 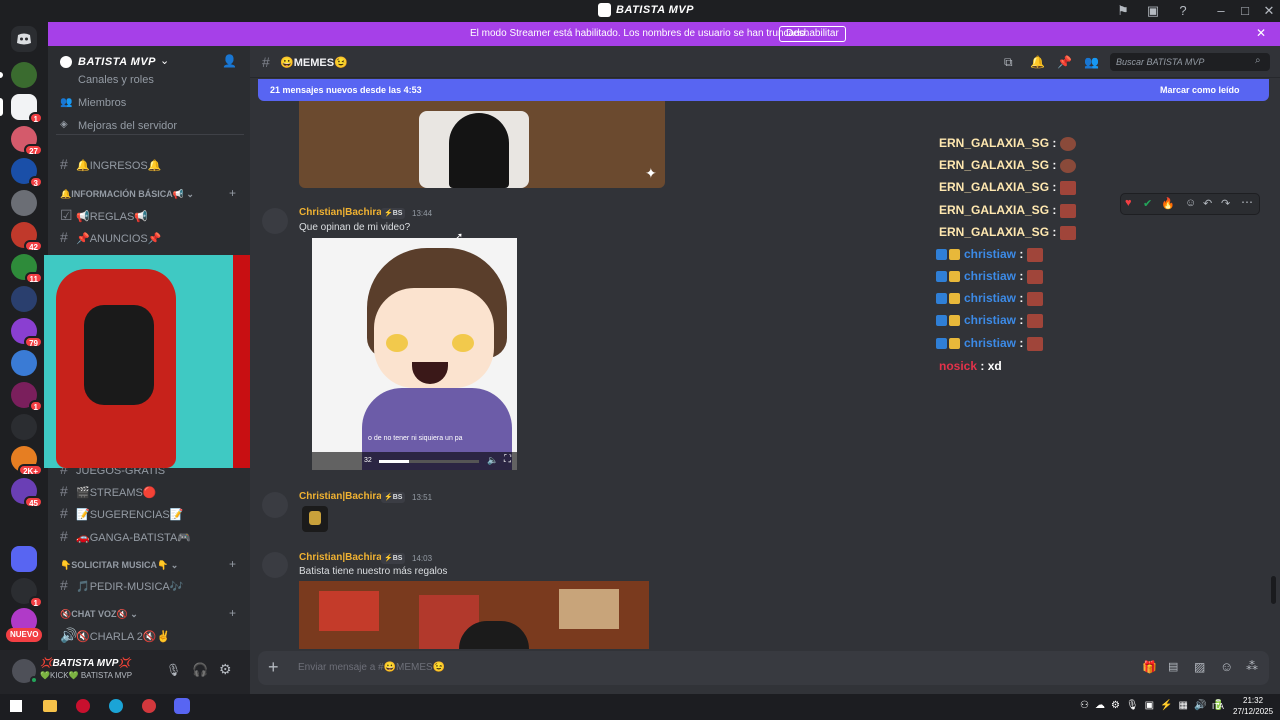 I want to click on folder-icon, so click(x=24, y=559).